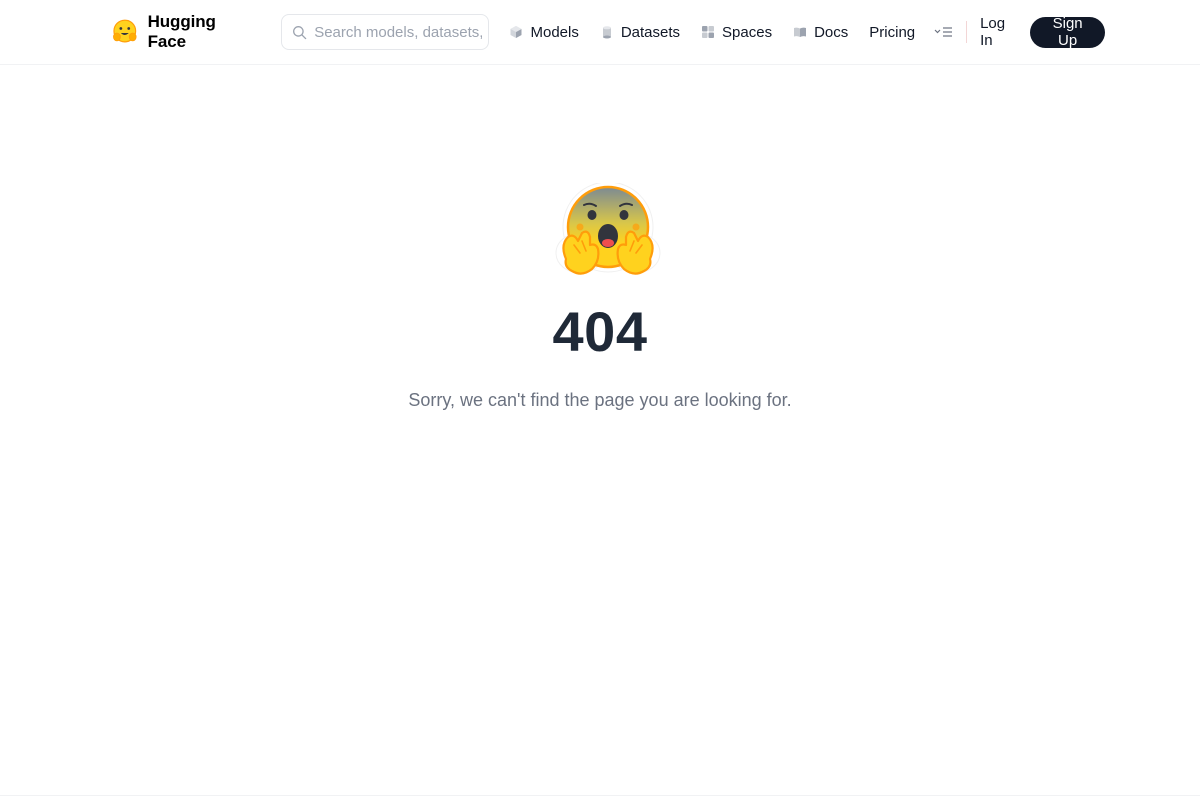  I want to click on nav-item-datasets: Datasets, so click(640, 32).